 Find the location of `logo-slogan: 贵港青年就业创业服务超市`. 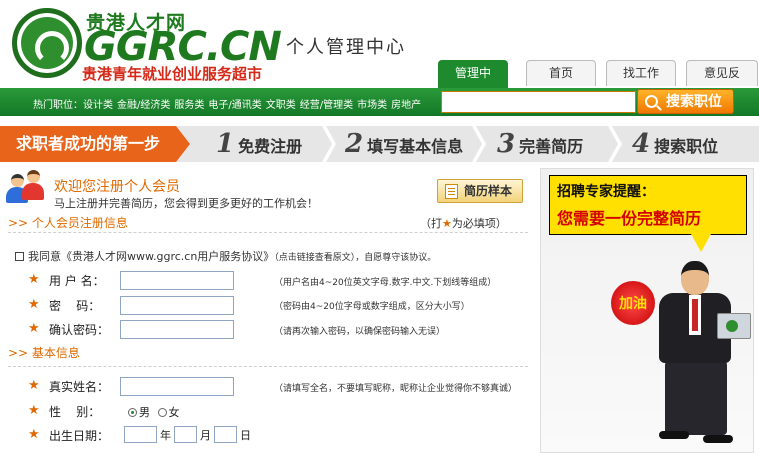

logo-slogan: 贵港青年就业创业服务超市 is located at coordinates (172, 74).